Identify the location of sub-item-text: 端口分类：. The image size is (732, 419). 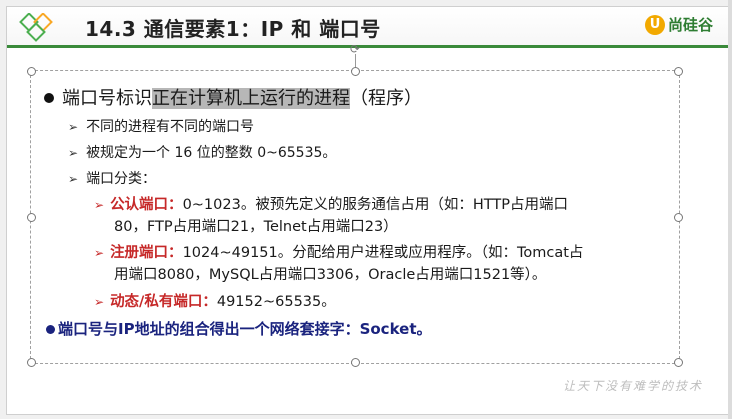
(121, 179).